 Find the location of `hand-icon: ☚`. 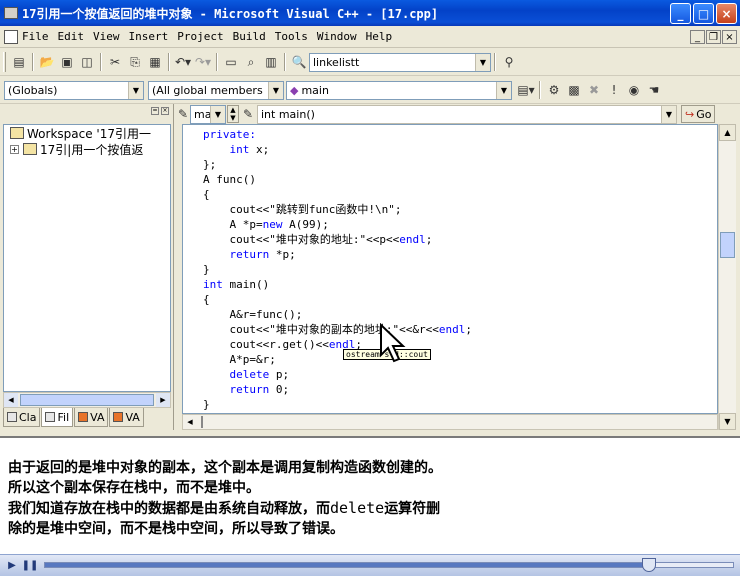

hand-icon: ☚ is located at coordinates (654, 90).